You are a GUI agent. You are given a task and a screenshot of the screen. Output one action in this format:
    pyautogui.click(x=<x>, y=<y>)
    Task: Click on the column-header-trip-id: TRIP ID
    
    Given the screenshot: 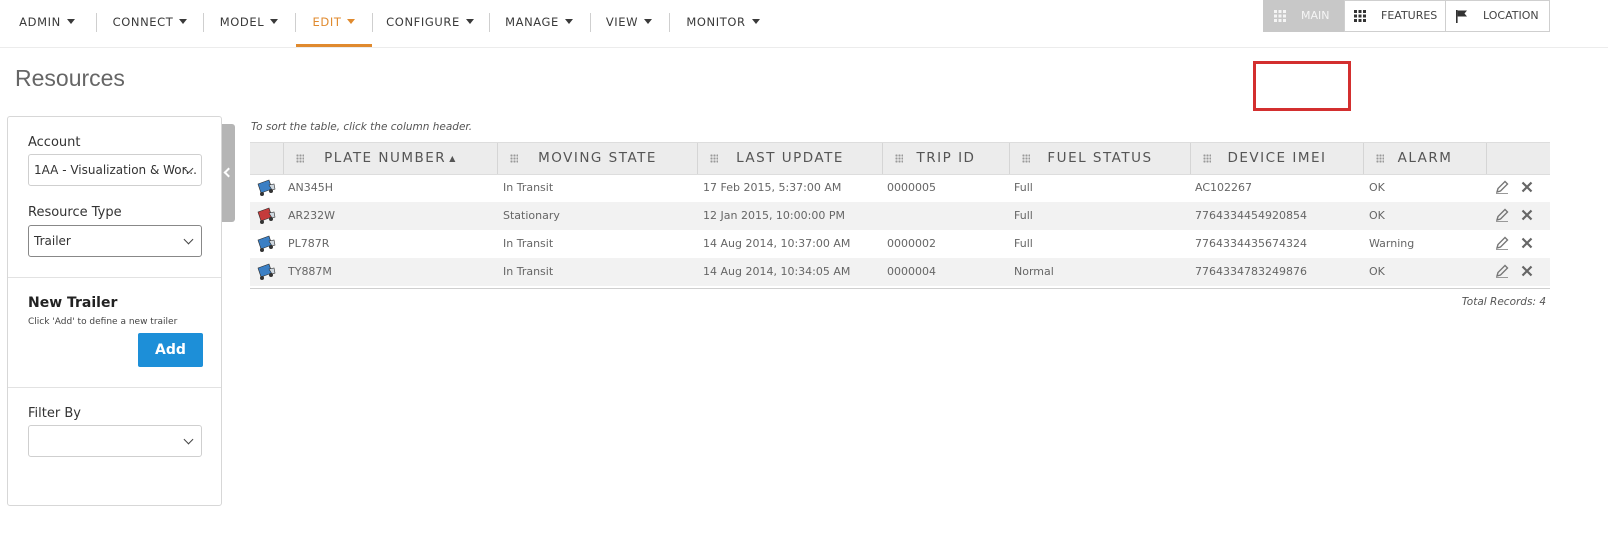 What is the action you would take?
    pyautogui.click(x=946, y=158)
    